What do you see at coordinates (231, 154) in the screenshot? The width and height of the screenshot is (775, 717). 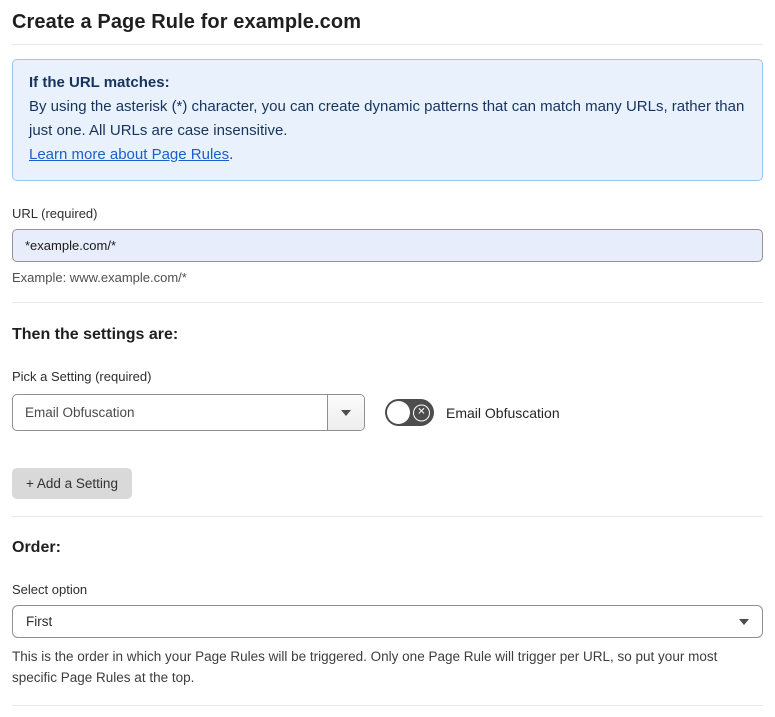 I see `link-suffix: .` at bounding box center [231, 154].